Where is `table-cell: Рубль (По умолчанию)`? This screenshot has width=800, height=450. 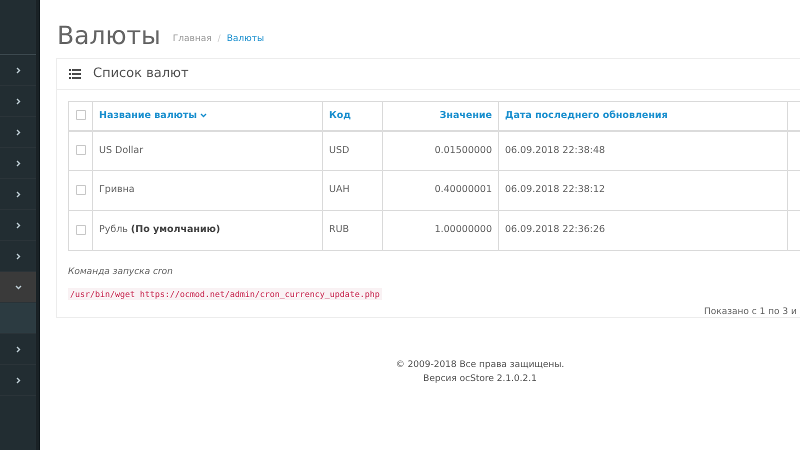 table-cell: Рубль (По умолчанию) is located at coordinates (207, 230).